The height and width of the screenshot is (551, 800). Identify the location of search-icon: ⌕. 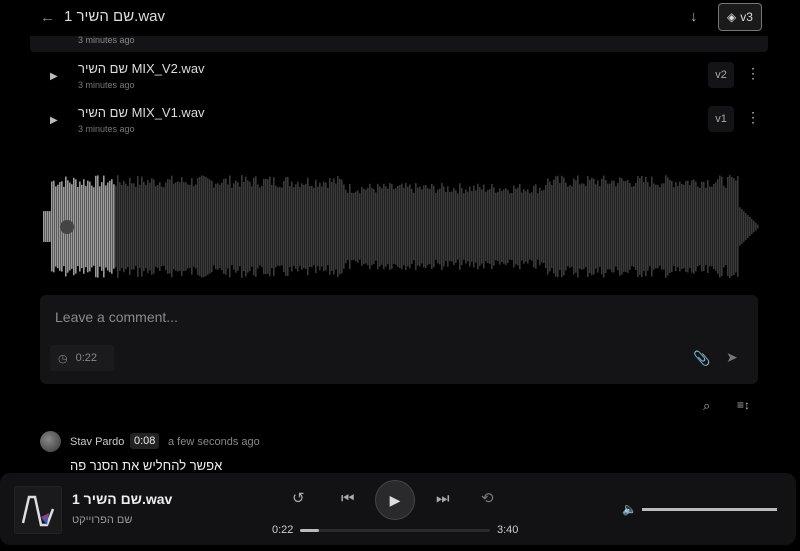
(706, 406).